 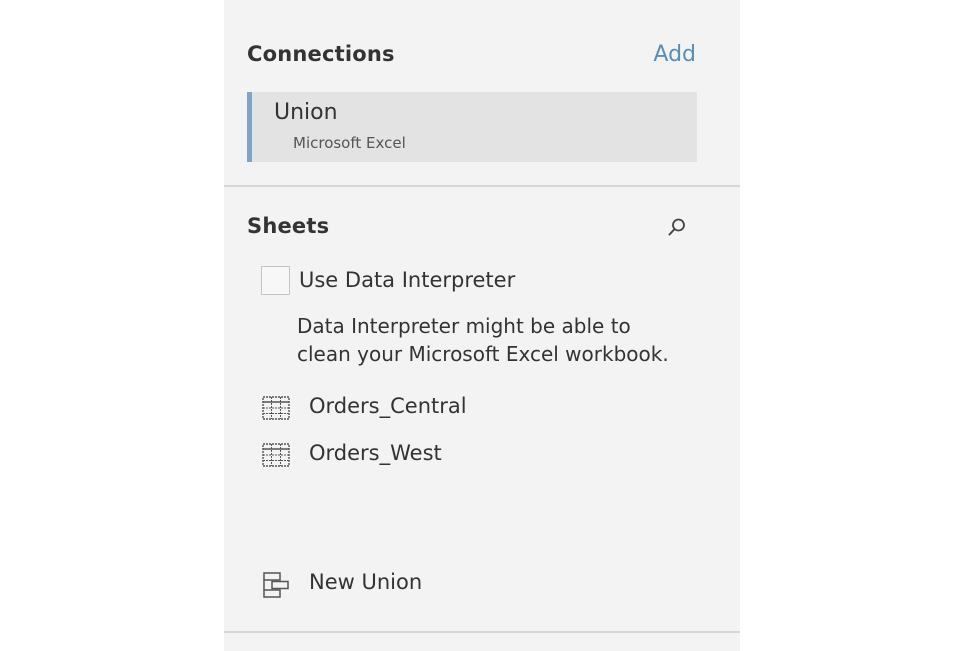 What do you see at coordinates (472, 456) in the screenshot?
I see `sheet-item-orders-west: Orders_West` at bounding box center [472, 456].